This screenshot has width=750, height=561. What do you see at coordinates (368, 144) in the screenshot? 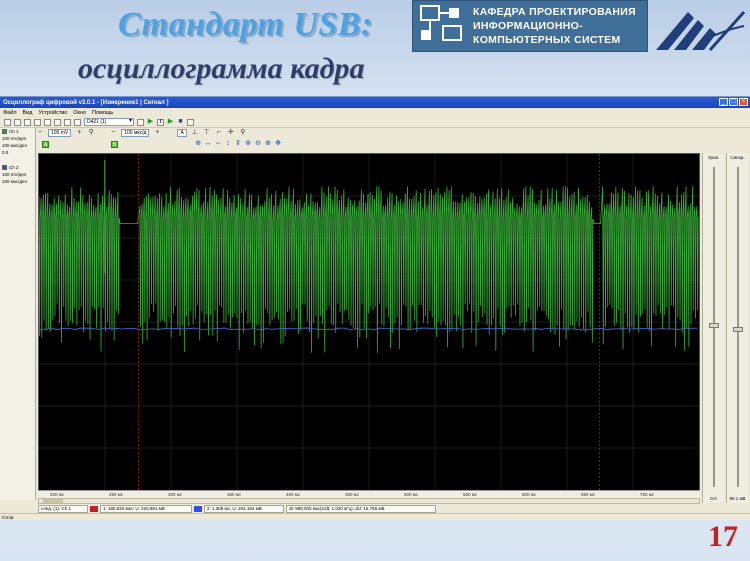
I see `marker-toolbar: A B ⊕ ↔ ⇔ ↕ ⇕ ⊕ ⊖ ⊕ ✥` at bounding box center [368, 144].